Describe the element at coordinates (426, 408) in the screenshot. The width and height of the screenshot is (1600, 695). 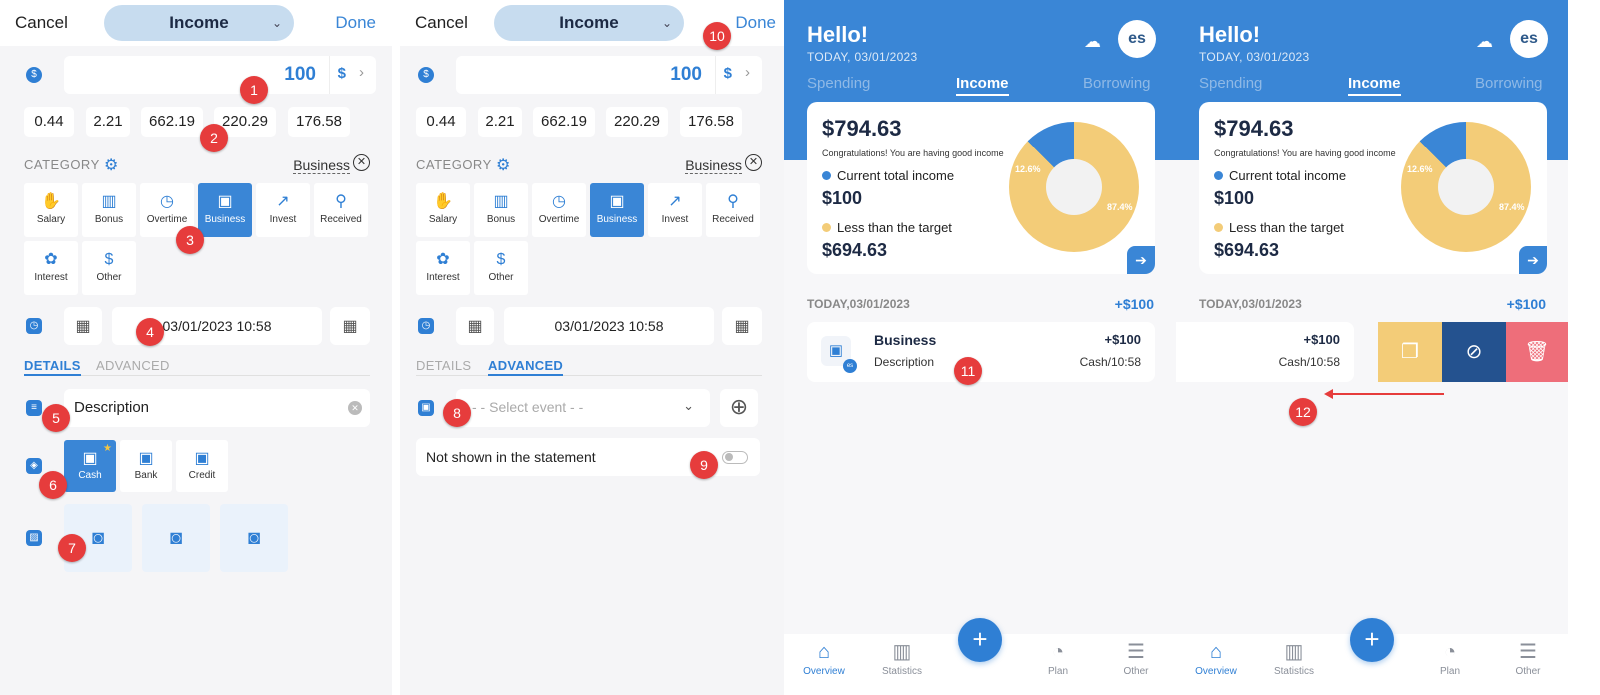
I see `event-icon: ▣` at that location.